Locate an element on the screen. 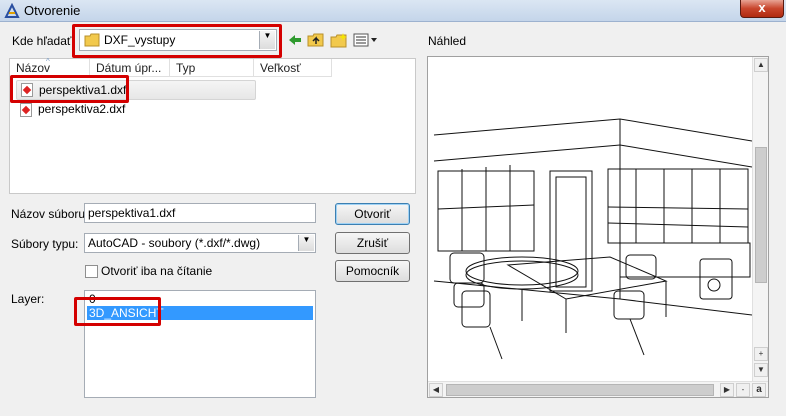  filename-label: Názov súboru: is located at coordinates (50, 214).